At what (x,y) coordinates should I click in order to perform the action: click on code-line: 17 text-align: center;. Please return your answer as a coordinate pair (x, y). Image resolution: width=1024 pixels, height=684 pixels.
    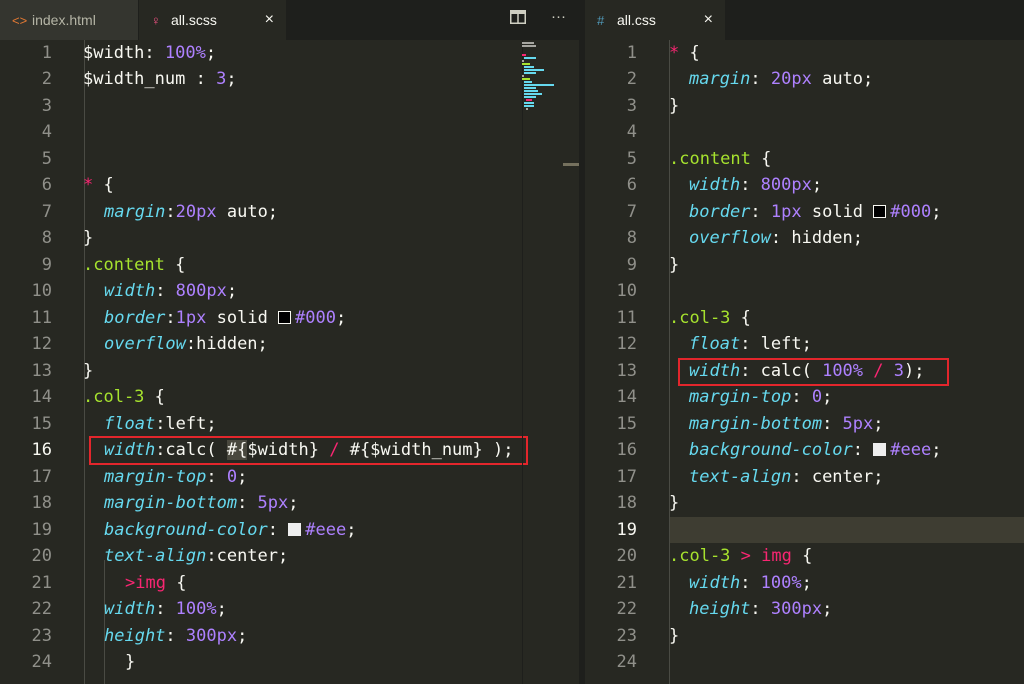
    Looking at the image, I should click on (804, 477).